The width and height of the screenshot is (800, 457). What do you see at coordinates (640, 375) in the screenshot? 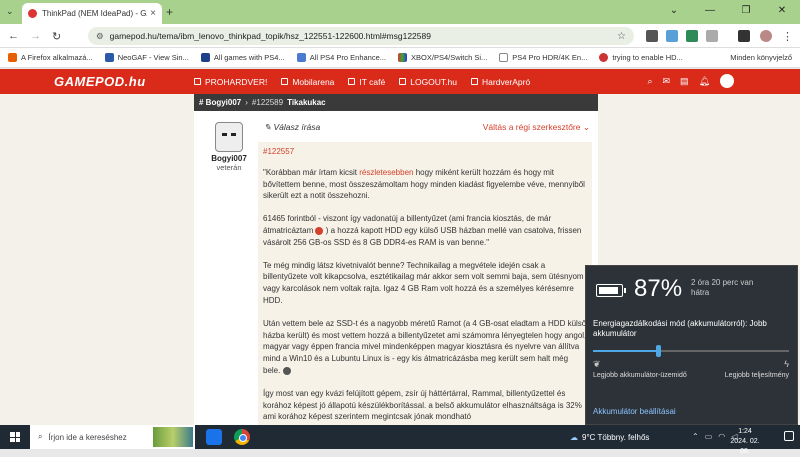
I see `best-battery-label: Legjobb akkumulátor-üzemidő` at bounding box center [640, 375].